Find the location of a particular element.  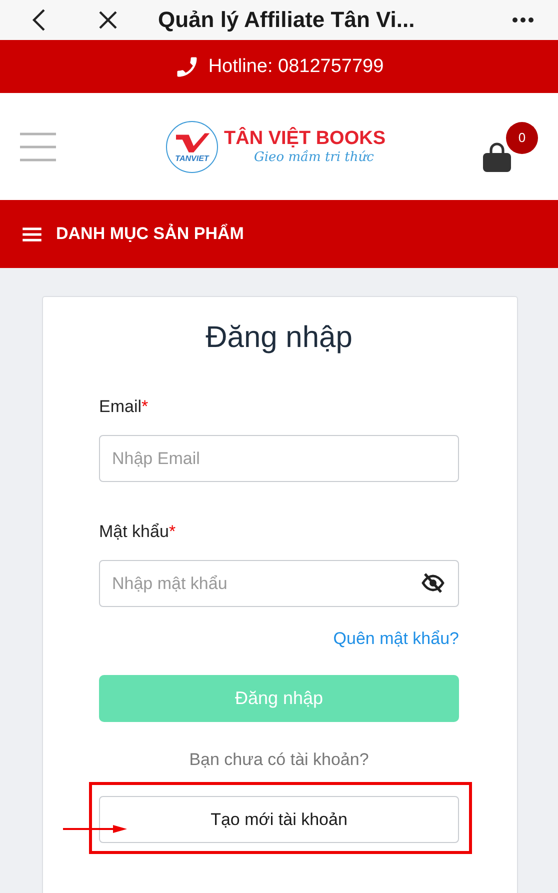

create-account-button: Tạo mới tài khoản is located at coordinates (279, 819).